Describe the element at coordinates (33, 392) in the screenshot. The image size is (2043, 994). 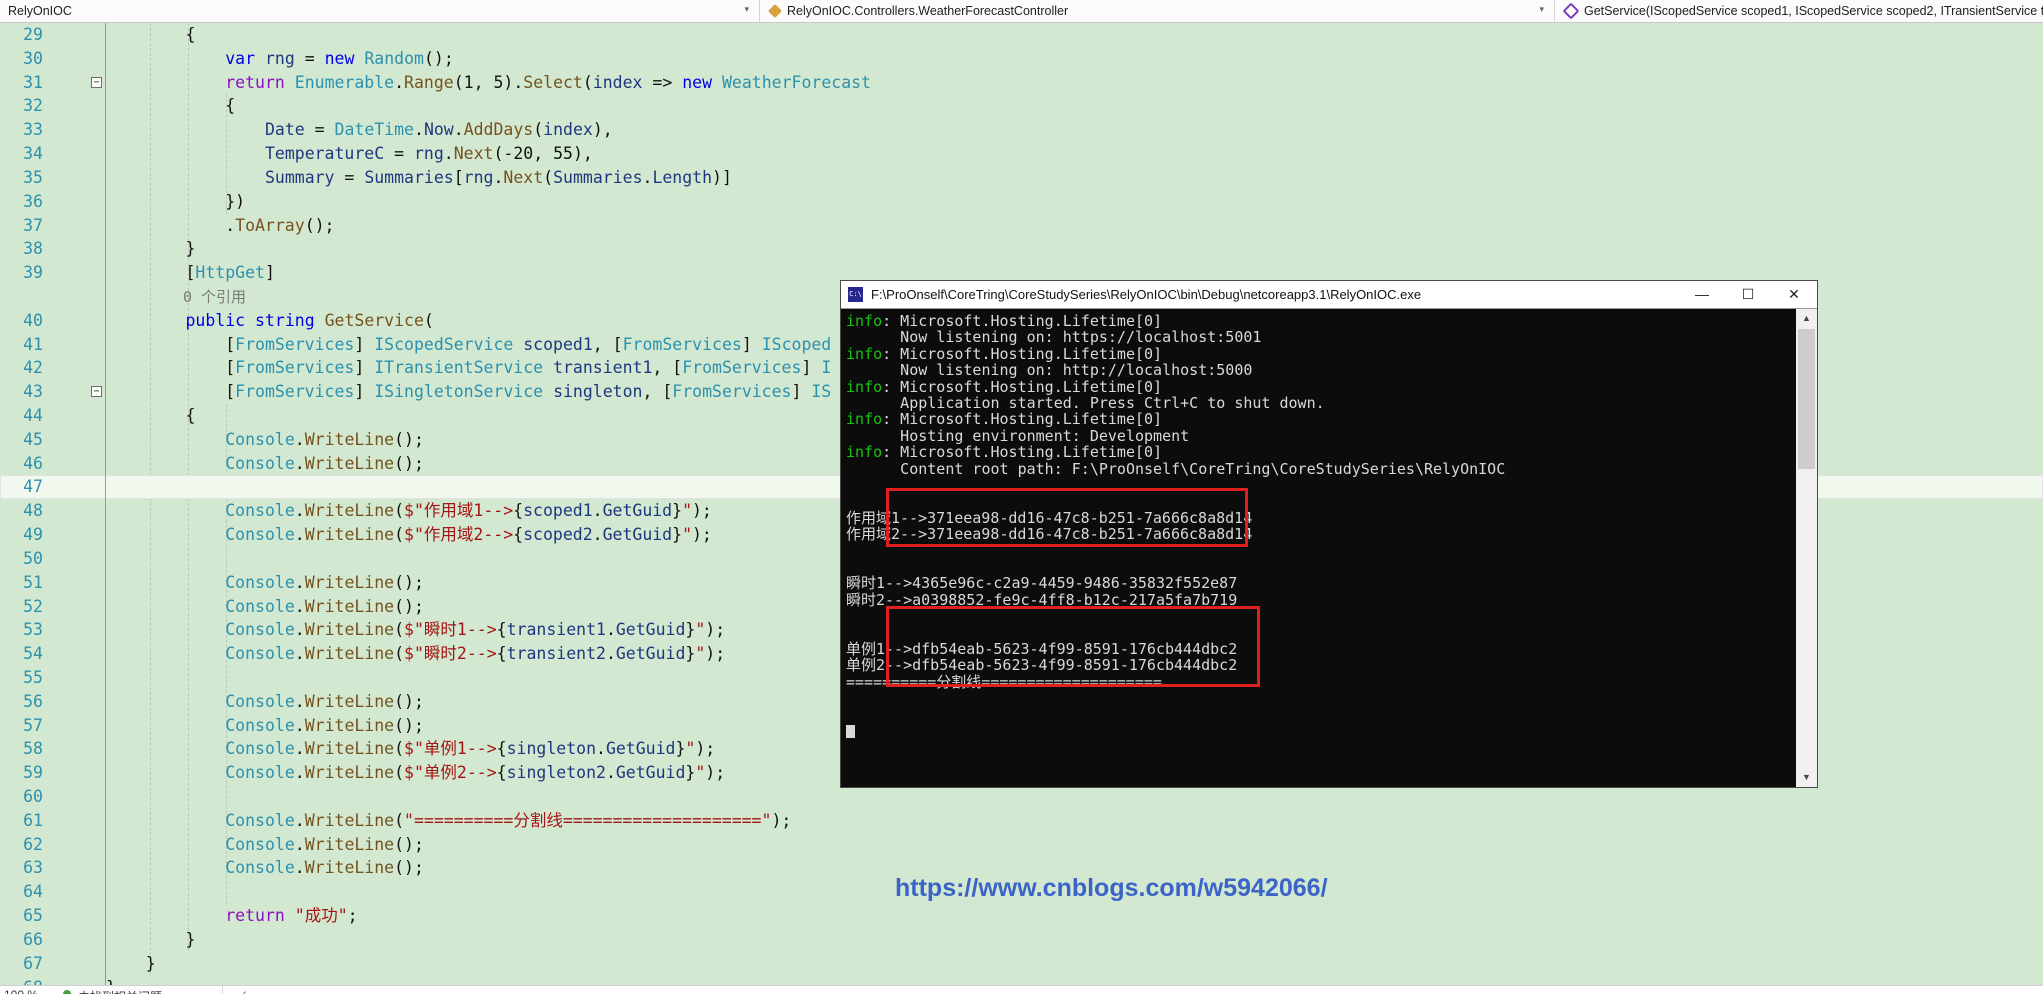
I see `line-number: 43` at that location.